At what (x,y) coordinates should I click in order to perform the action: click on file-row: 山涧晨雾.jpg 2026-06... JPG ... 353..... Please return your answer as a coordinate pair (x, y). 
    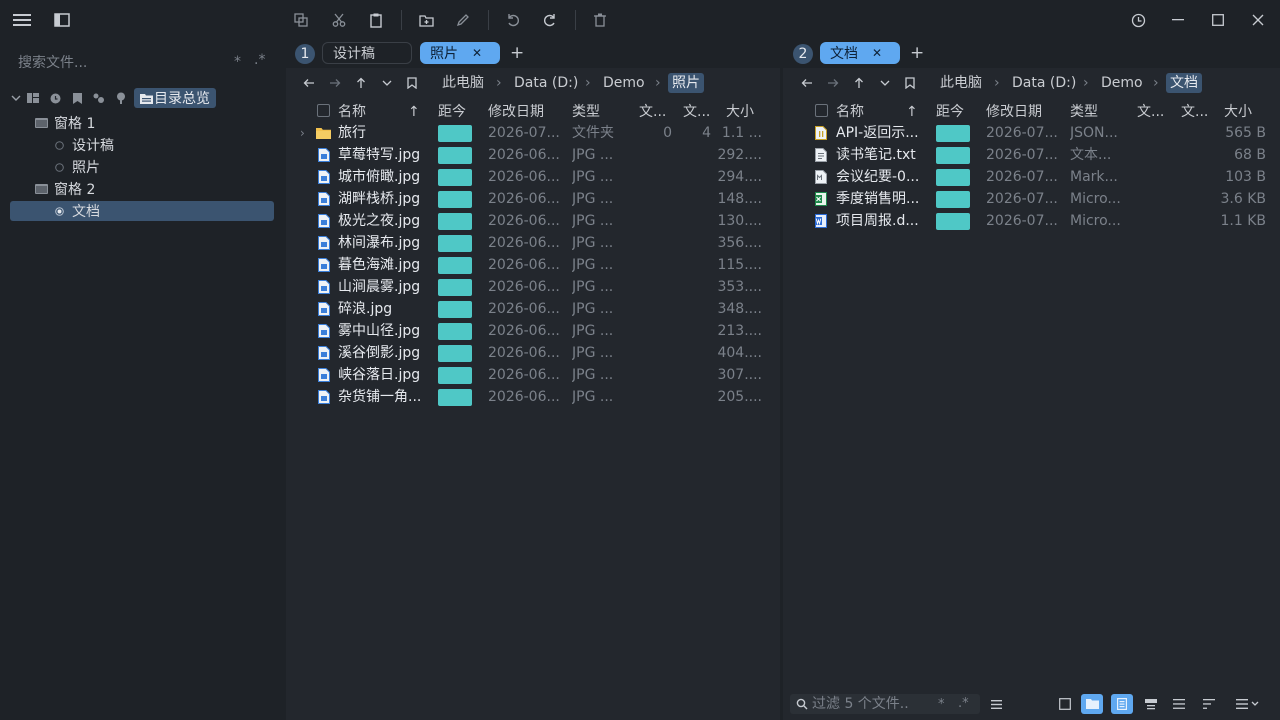
    Looking at the image, I should click on (533, 287).